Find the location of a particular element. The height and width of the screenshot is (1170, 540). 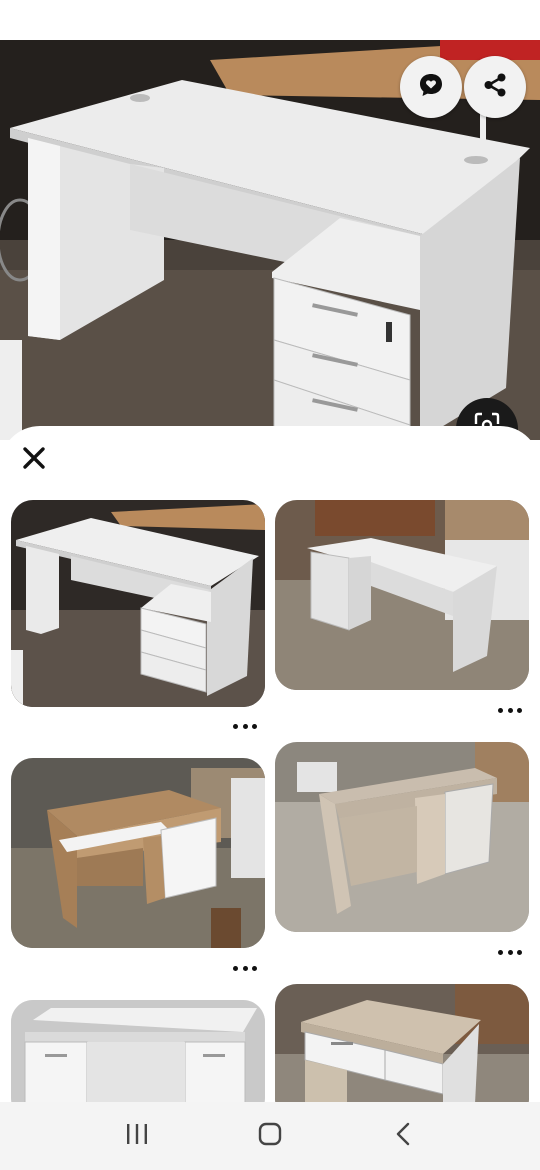

comment-button is located at coordinates (431, 87).